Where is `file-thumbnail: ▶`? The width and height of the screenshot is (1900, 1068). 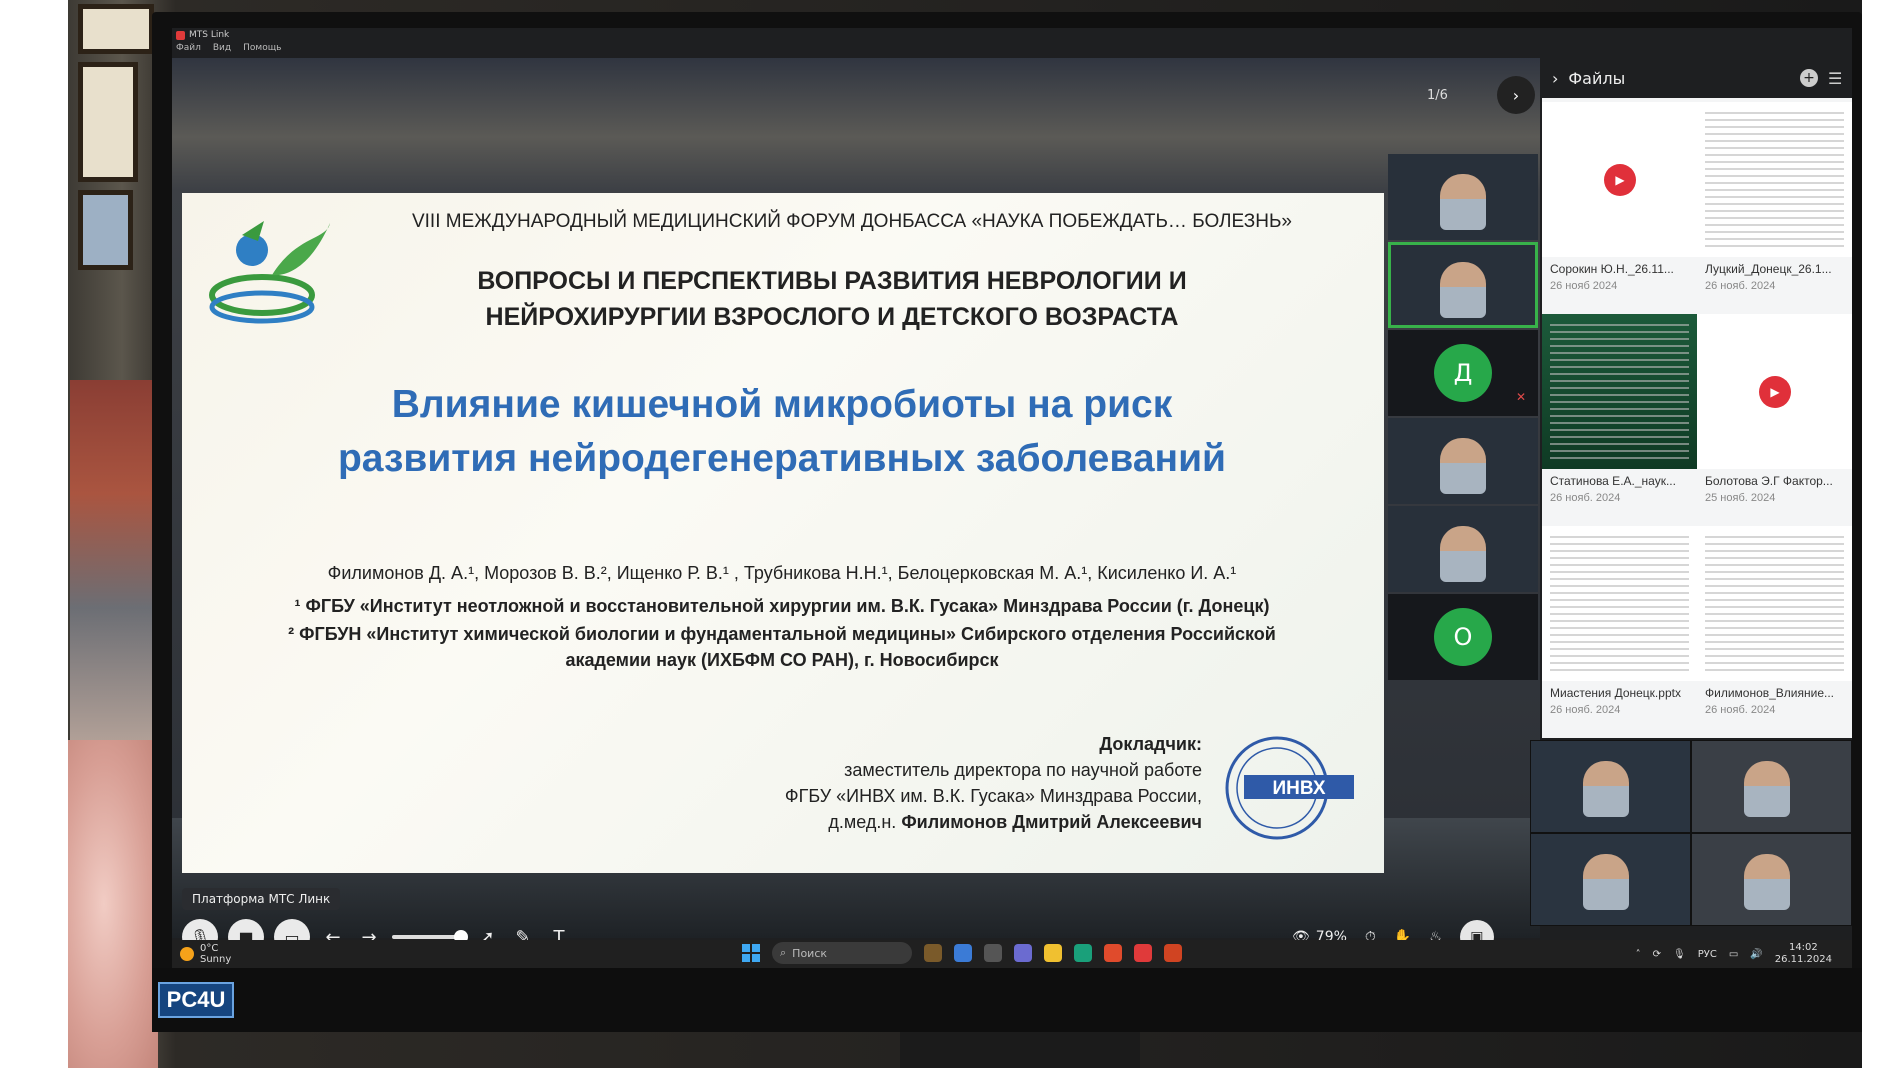
file-thumbnail: ▶ is located at coordinates (1619, 179).